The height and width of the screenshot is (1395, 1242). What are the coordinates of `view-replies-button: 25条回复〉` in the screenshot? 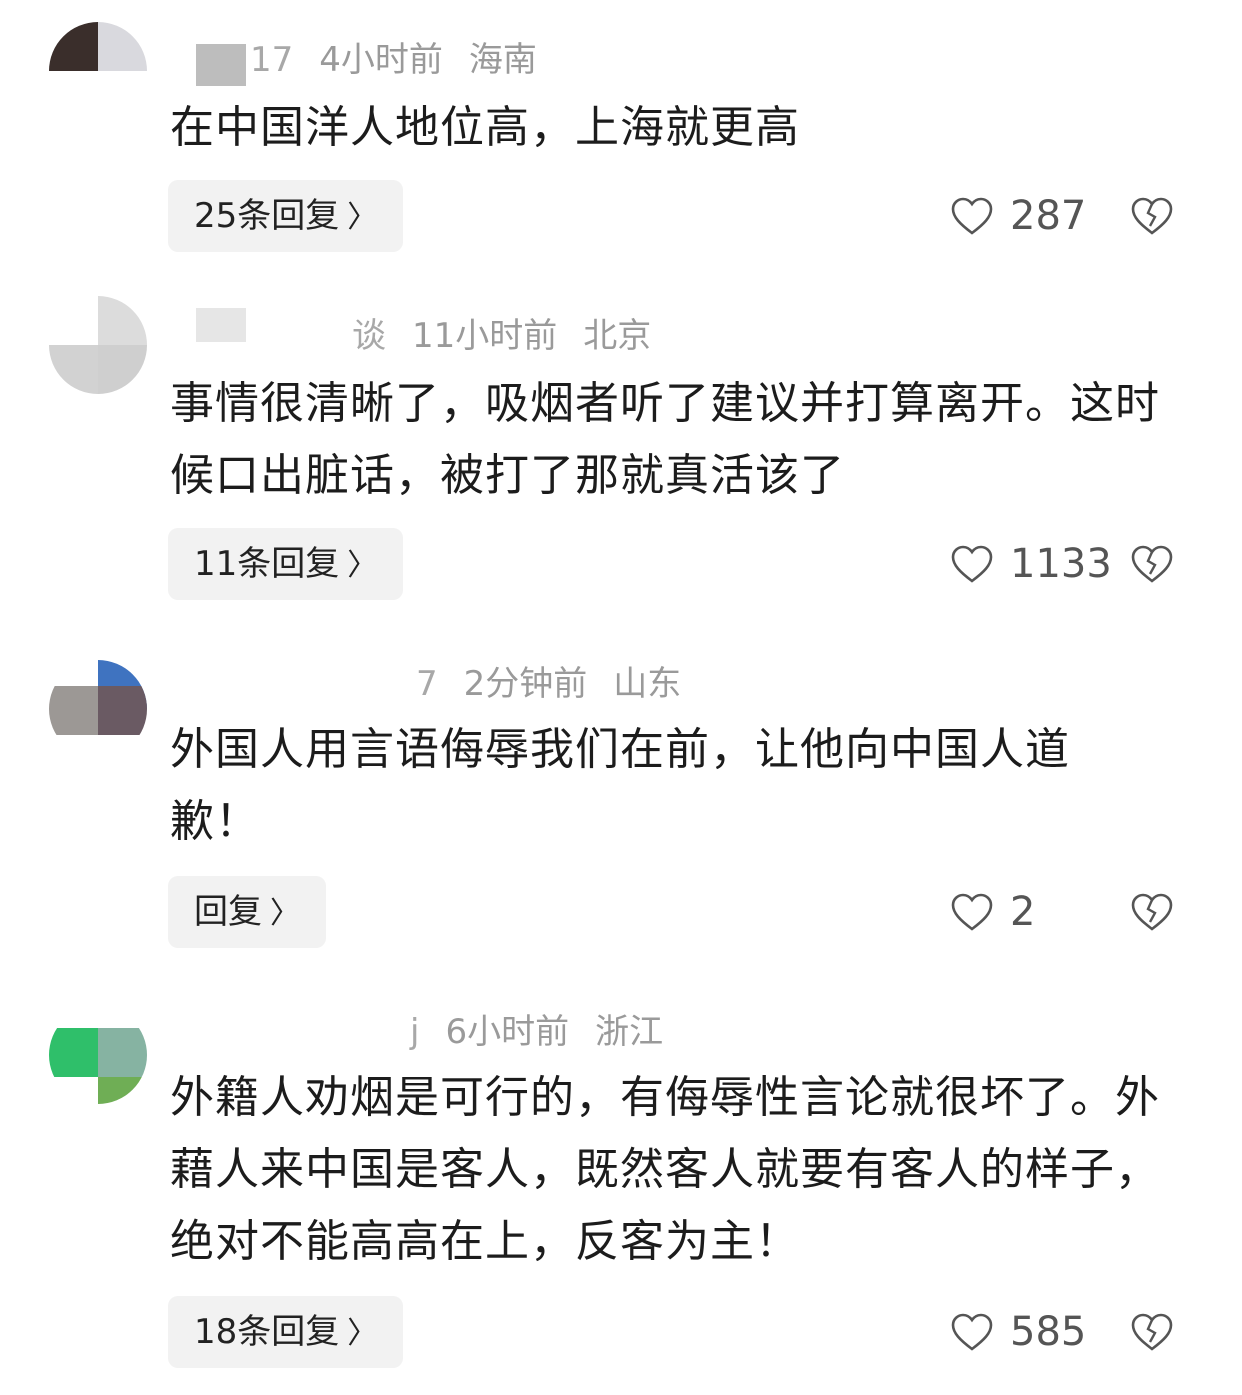 It's located at (286, 216).